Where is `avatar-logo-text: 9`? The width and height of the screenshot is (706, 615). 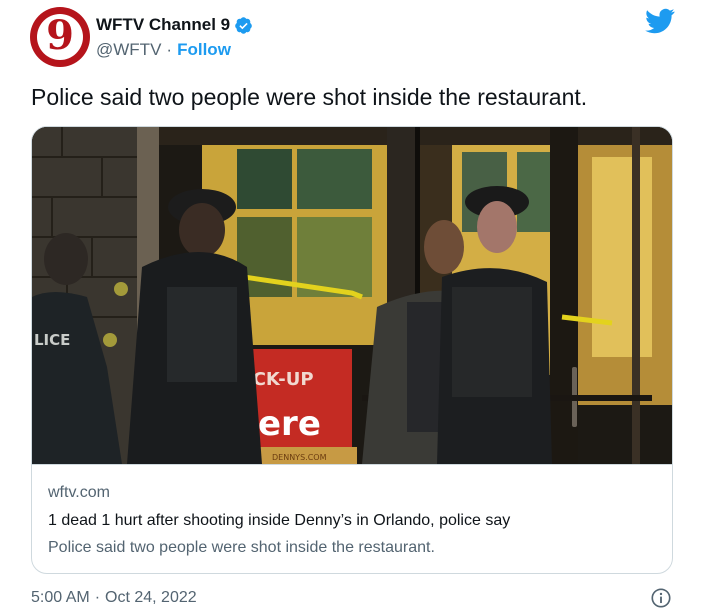 avatar-logo-text: 9 is located at coordinates (60, 35).